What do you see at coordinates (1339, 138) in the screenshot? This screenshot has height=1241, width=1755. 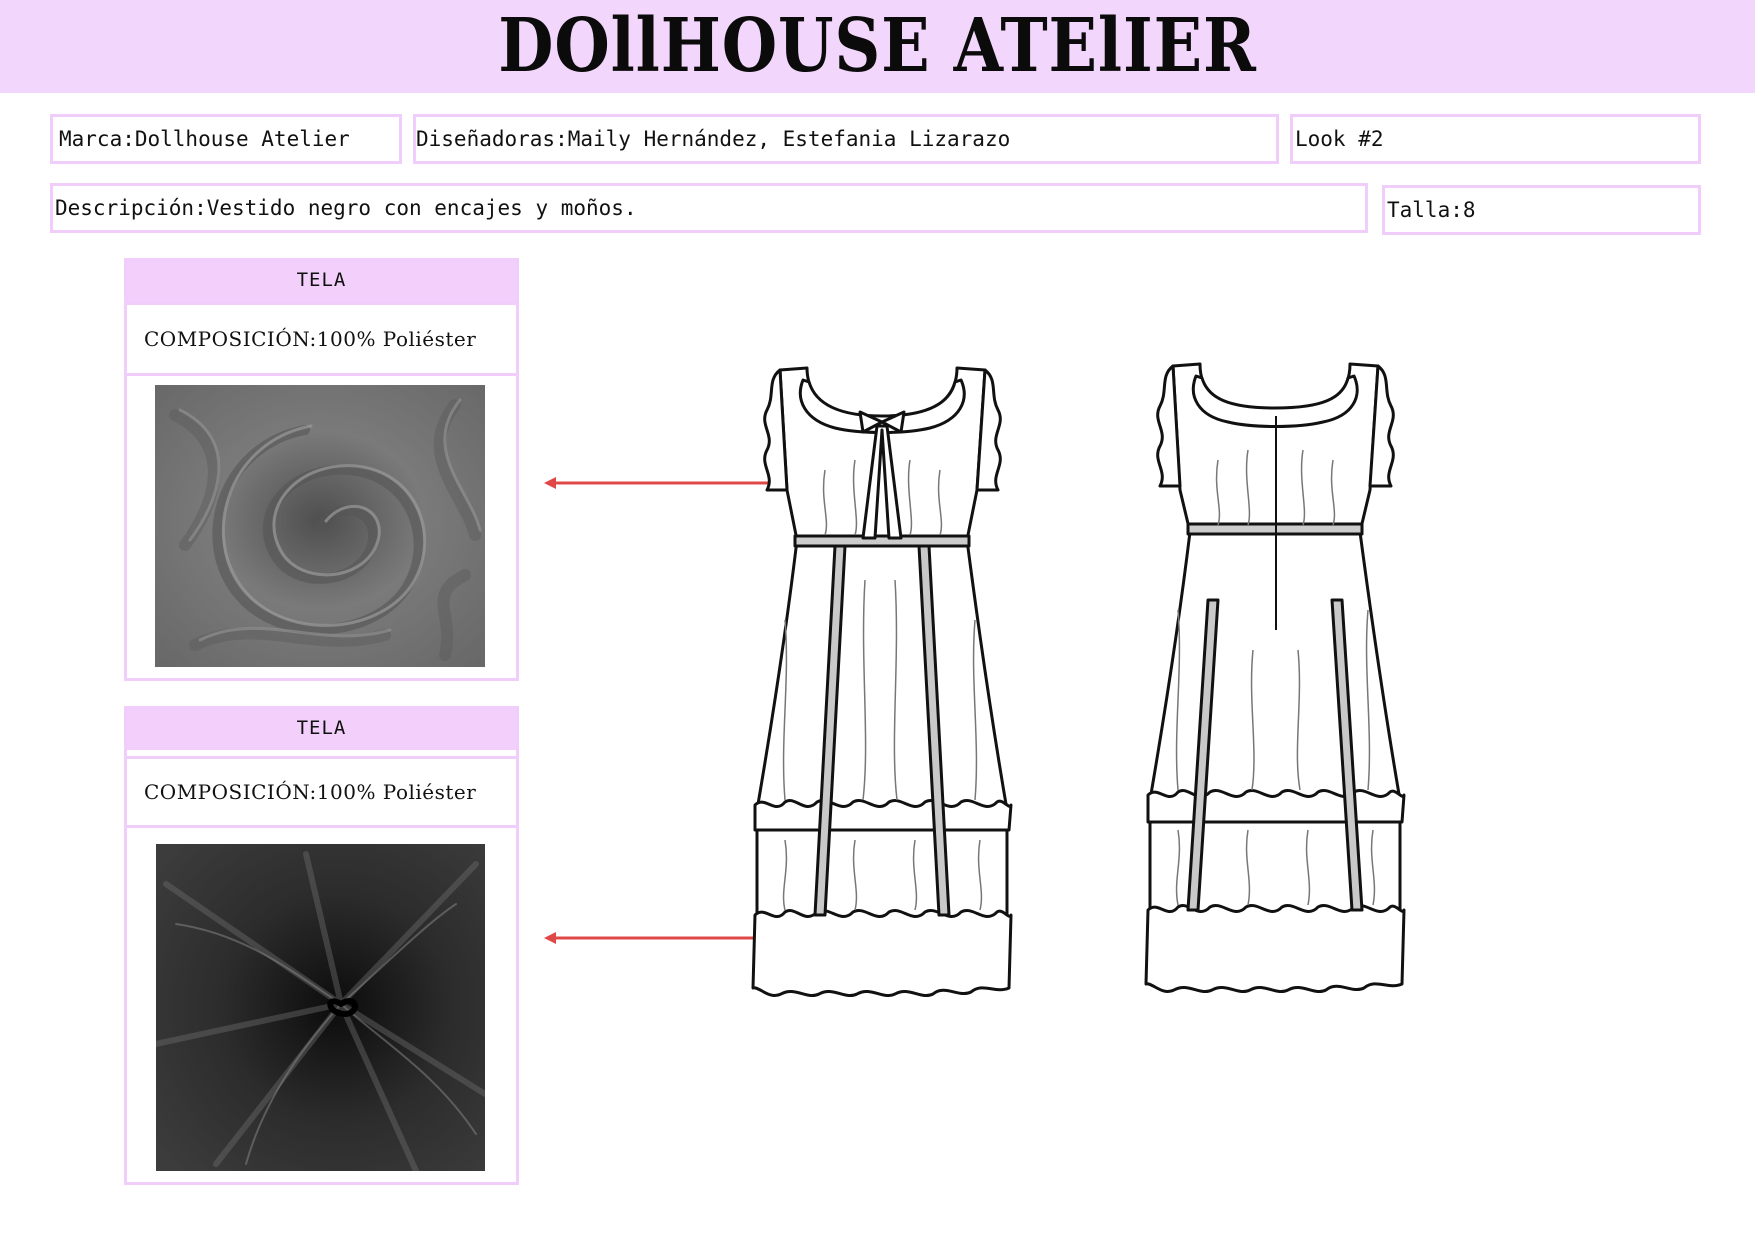 I see `look-number: Look #2` at bounding box center [1339, 138].